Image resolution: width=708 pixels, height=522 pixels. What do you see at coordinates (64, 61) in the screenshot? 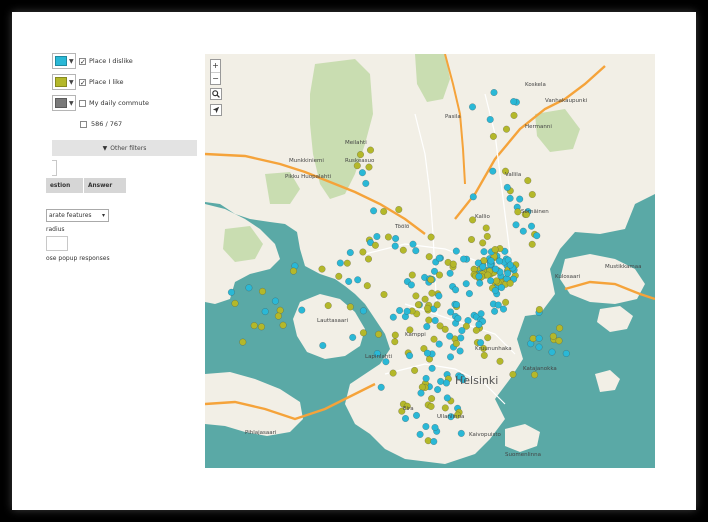
I see `color-picker-dislike: ▼` at bounding box center [64, 61].